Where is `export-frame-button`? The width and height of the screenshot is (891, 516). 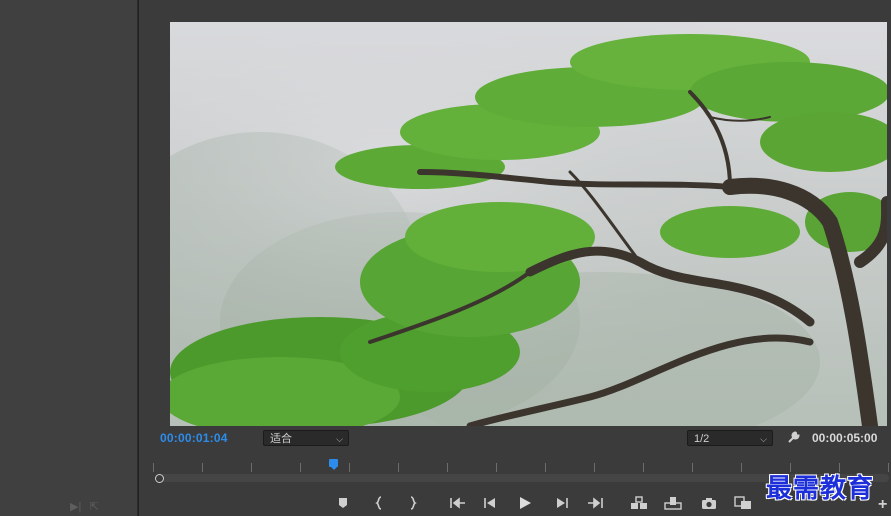 export-frame-button is located at coordinates (709, 503).